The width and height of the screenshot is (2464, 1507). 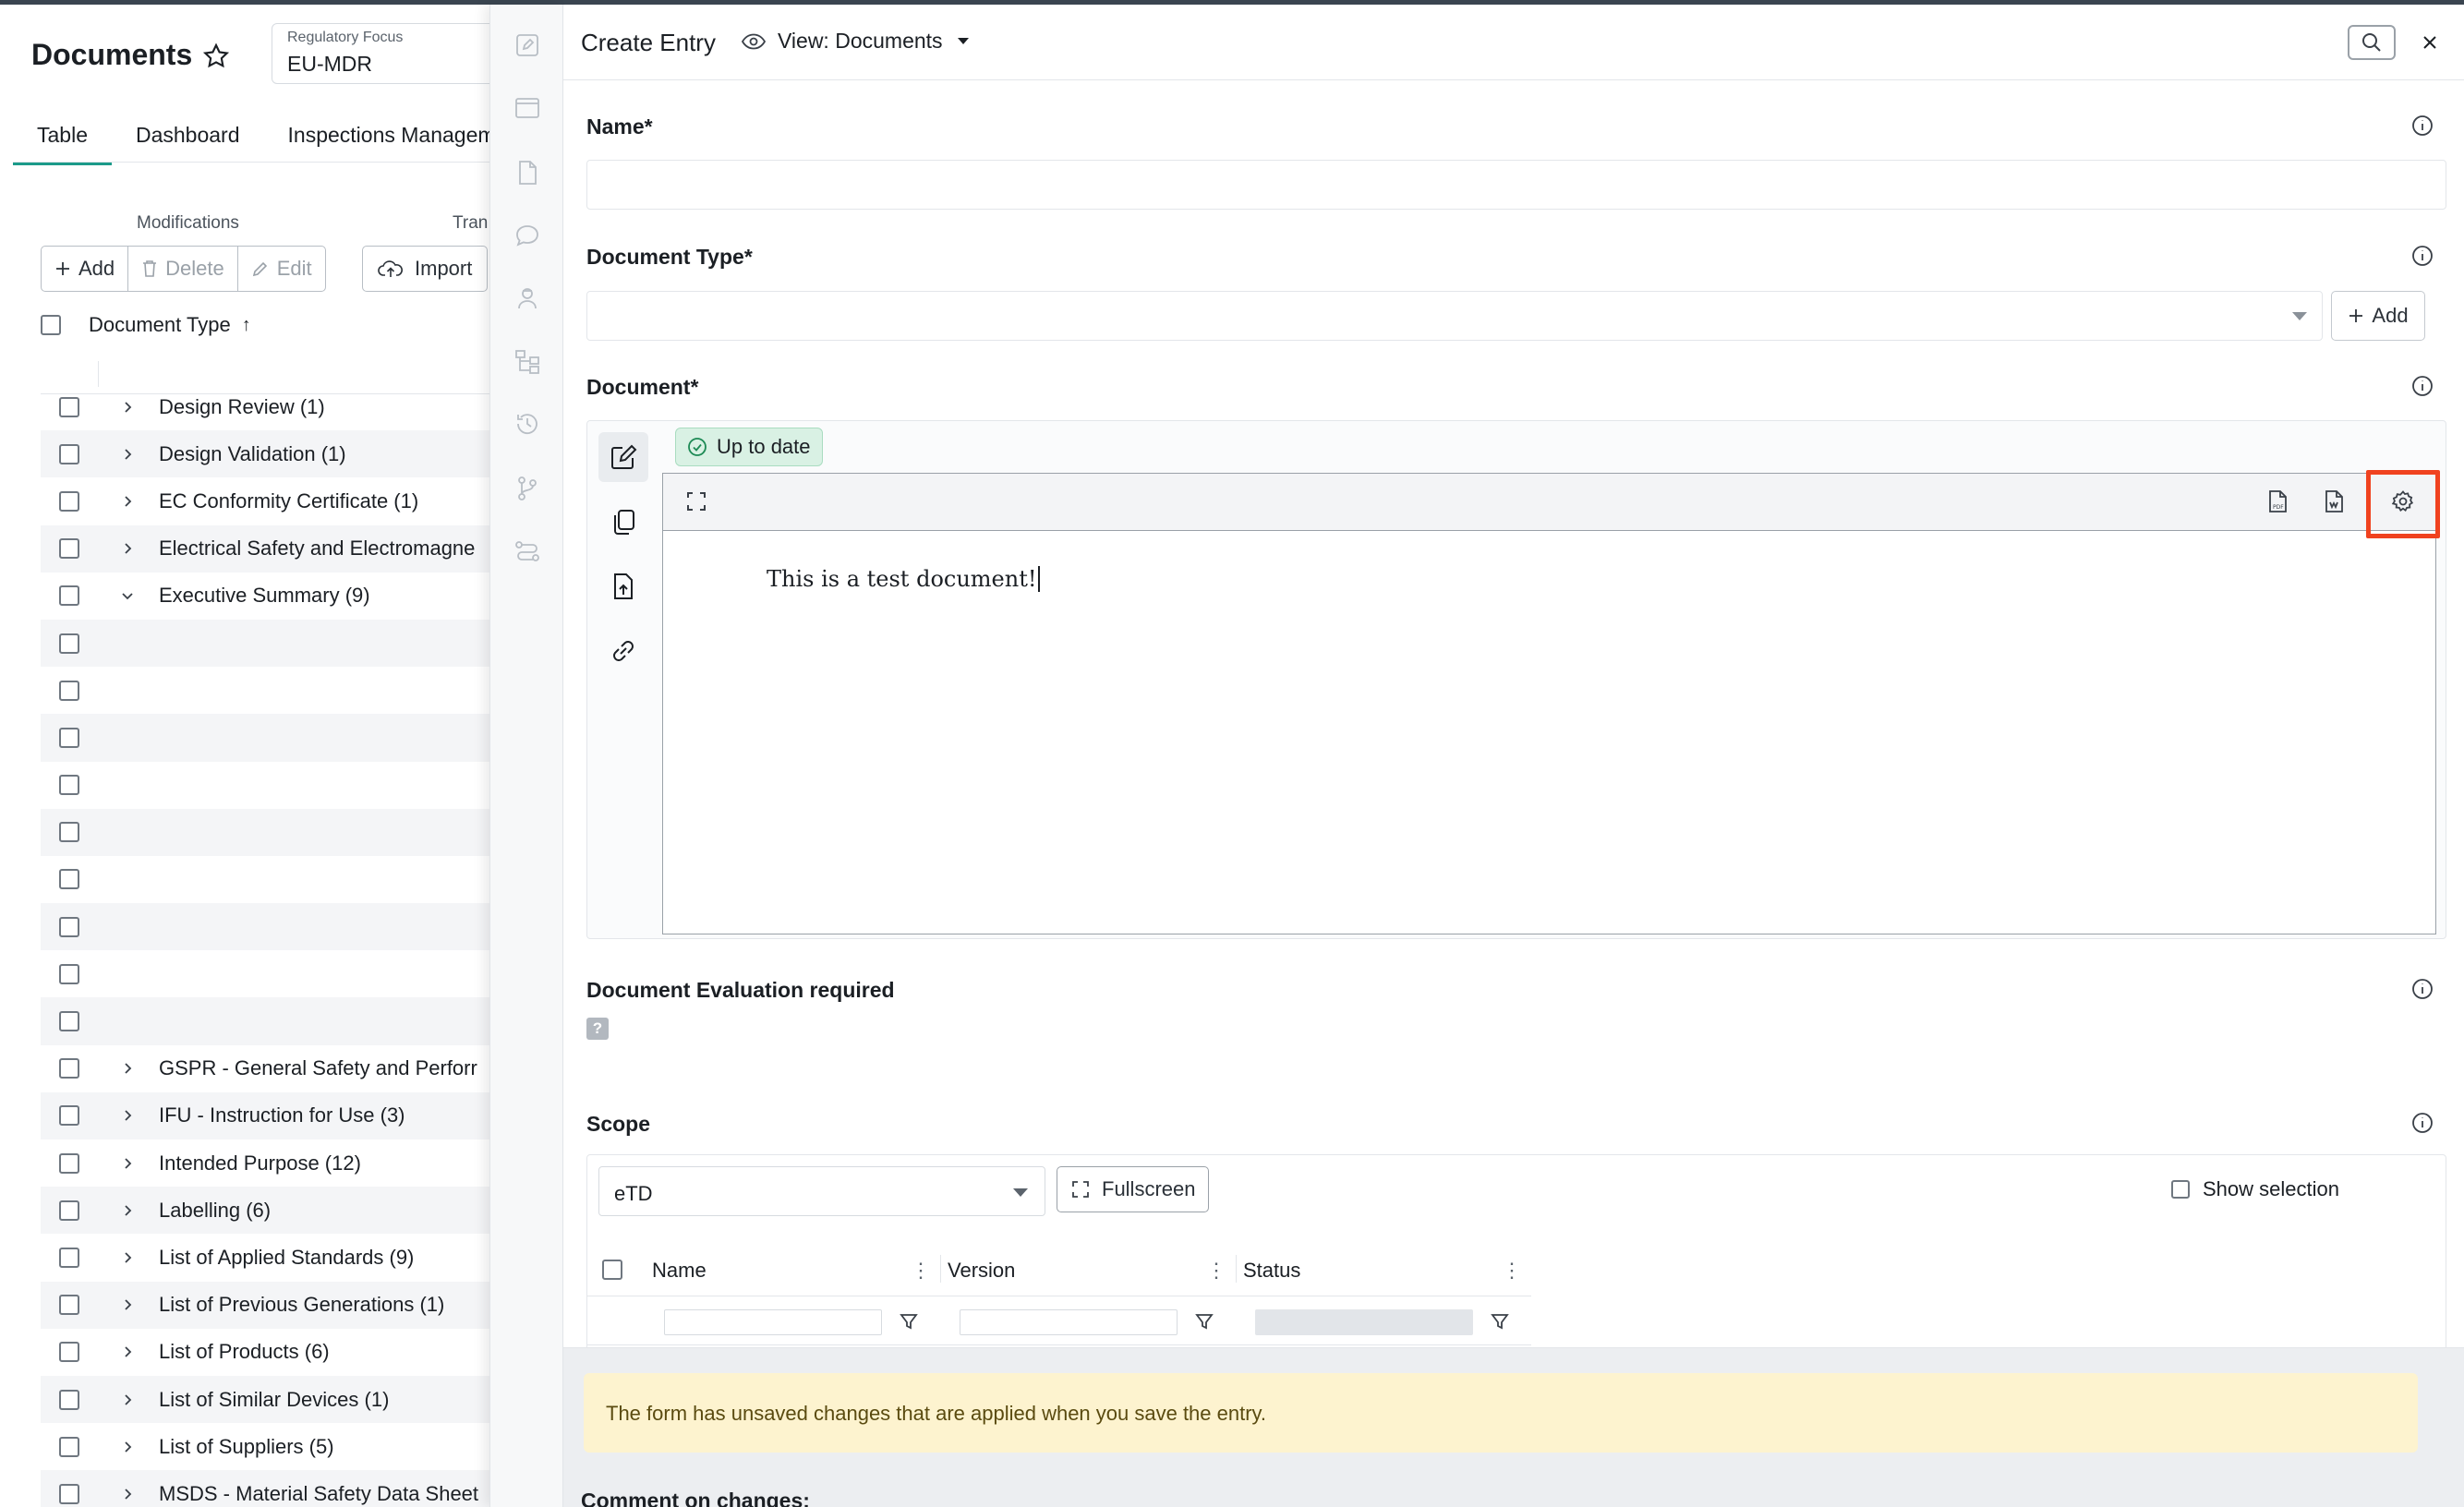 I want to click on search-button, so click(x=2372, y=43).